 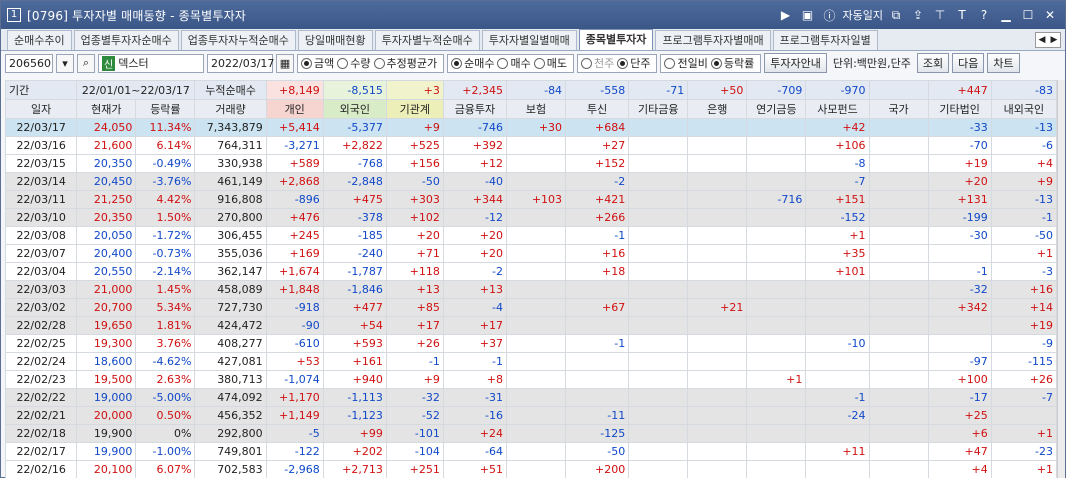 What do you see at coordinates (658, 90) in the screenshot?
I see `summary-cell: -71` at bounding box center [658, 90].